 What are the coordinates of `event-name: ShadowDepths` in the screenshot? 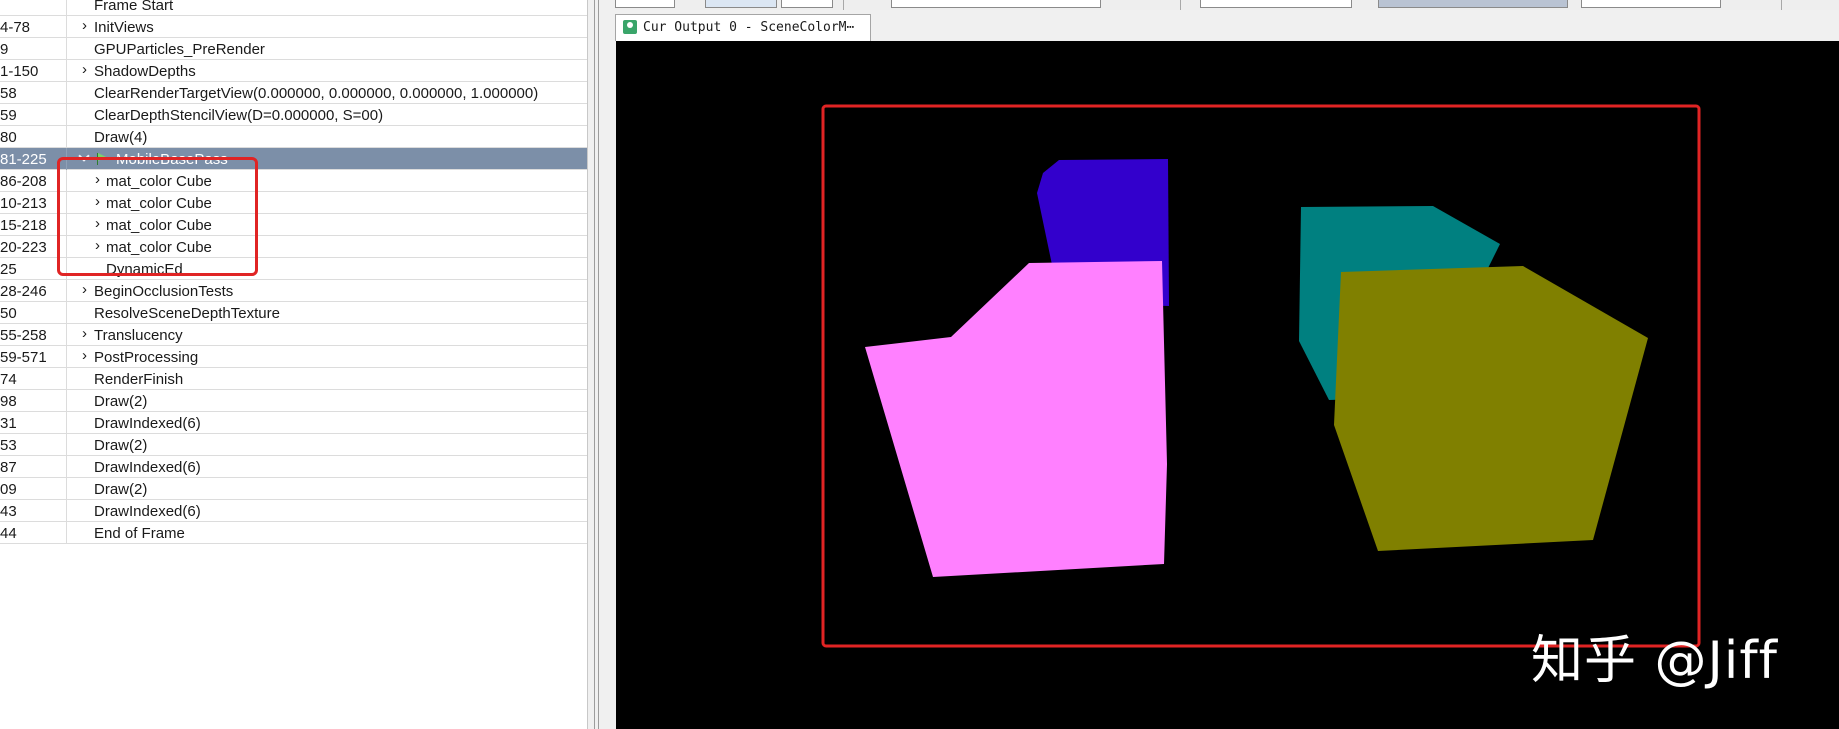 It's located at (145, 71).